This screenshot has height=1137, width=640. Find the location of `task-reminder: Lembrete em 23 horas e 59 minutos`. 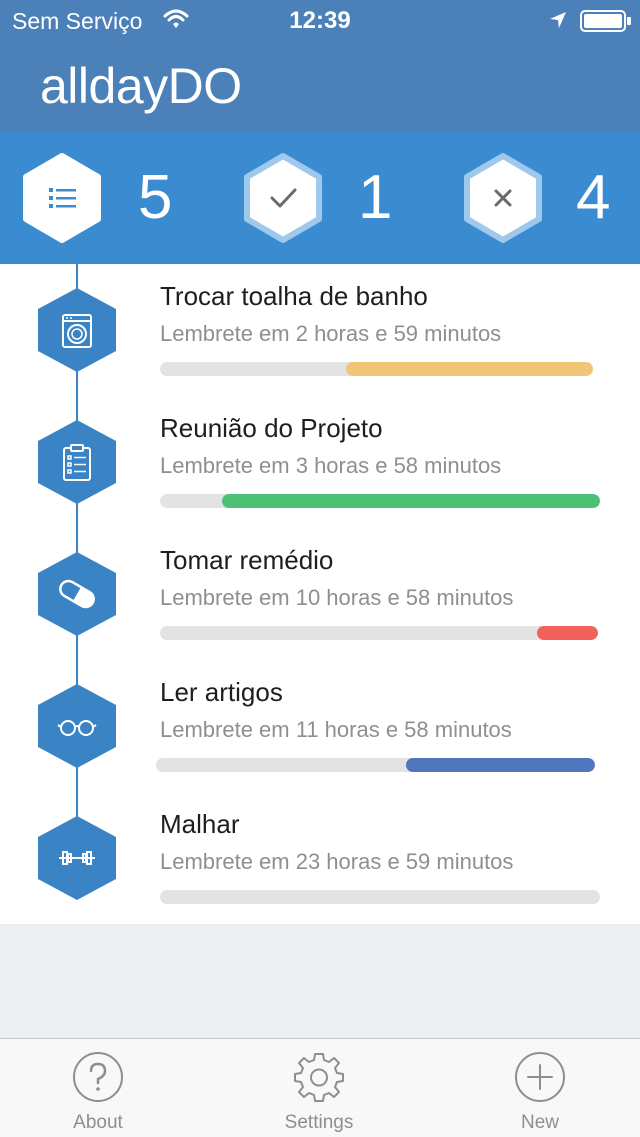

task-reminder: Lembrete em 23 horas e 59 minutos is located at coordinates (337, 861).